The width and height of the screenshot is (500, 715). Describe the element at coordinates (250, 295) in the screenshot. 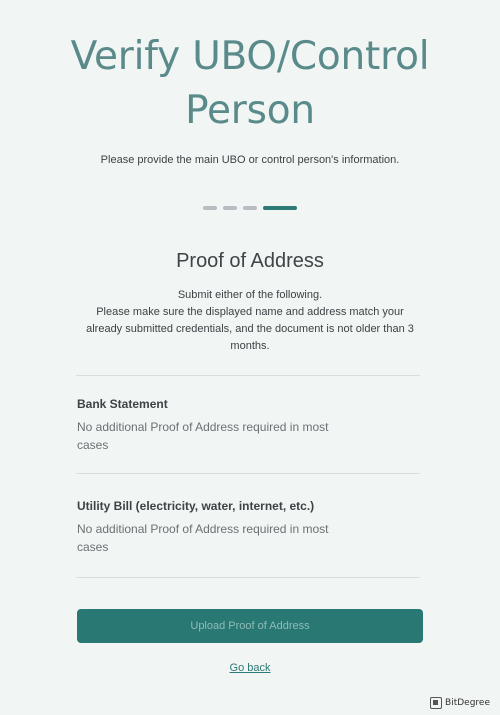

I see `instructions-line-1: Submit either of the following.` at that location.